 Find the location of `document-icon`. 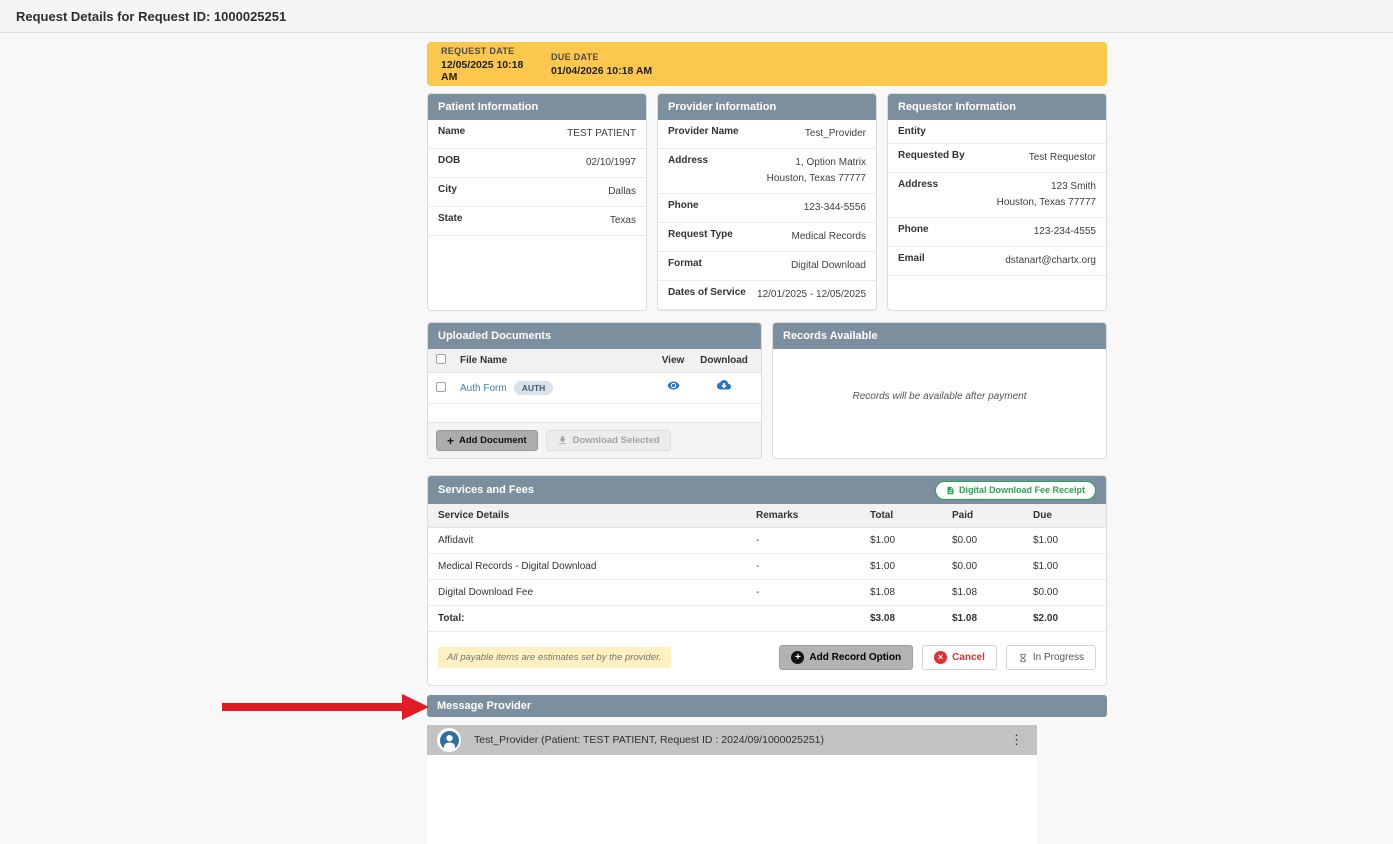

document-icon is located at coordinates (950, 490).